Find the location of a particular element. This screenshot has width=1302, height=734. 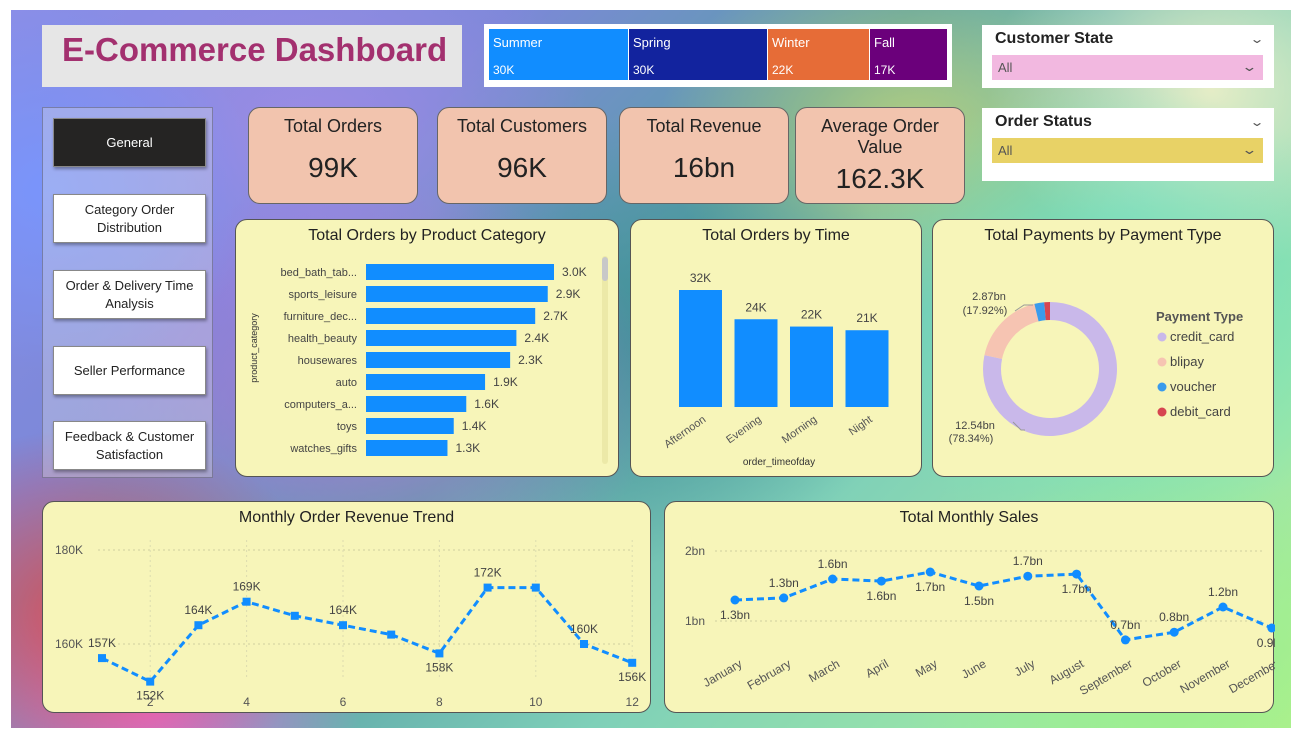

season-fall: Fall 17K is located at coordinates (908, 54).